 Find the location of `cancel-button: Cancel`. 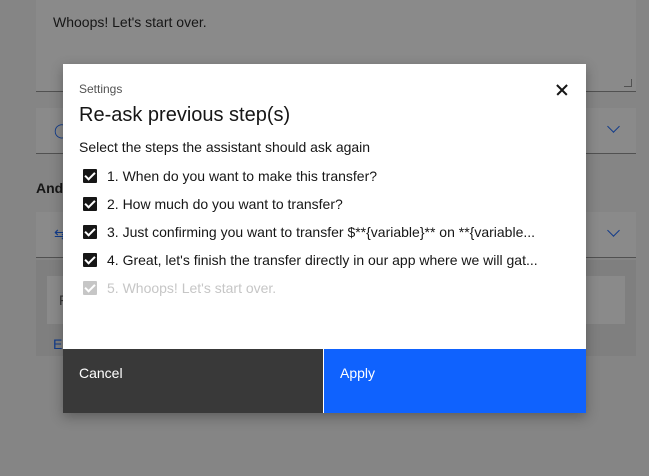

cancel-button: Cancel is located at coordinates (193, 381).